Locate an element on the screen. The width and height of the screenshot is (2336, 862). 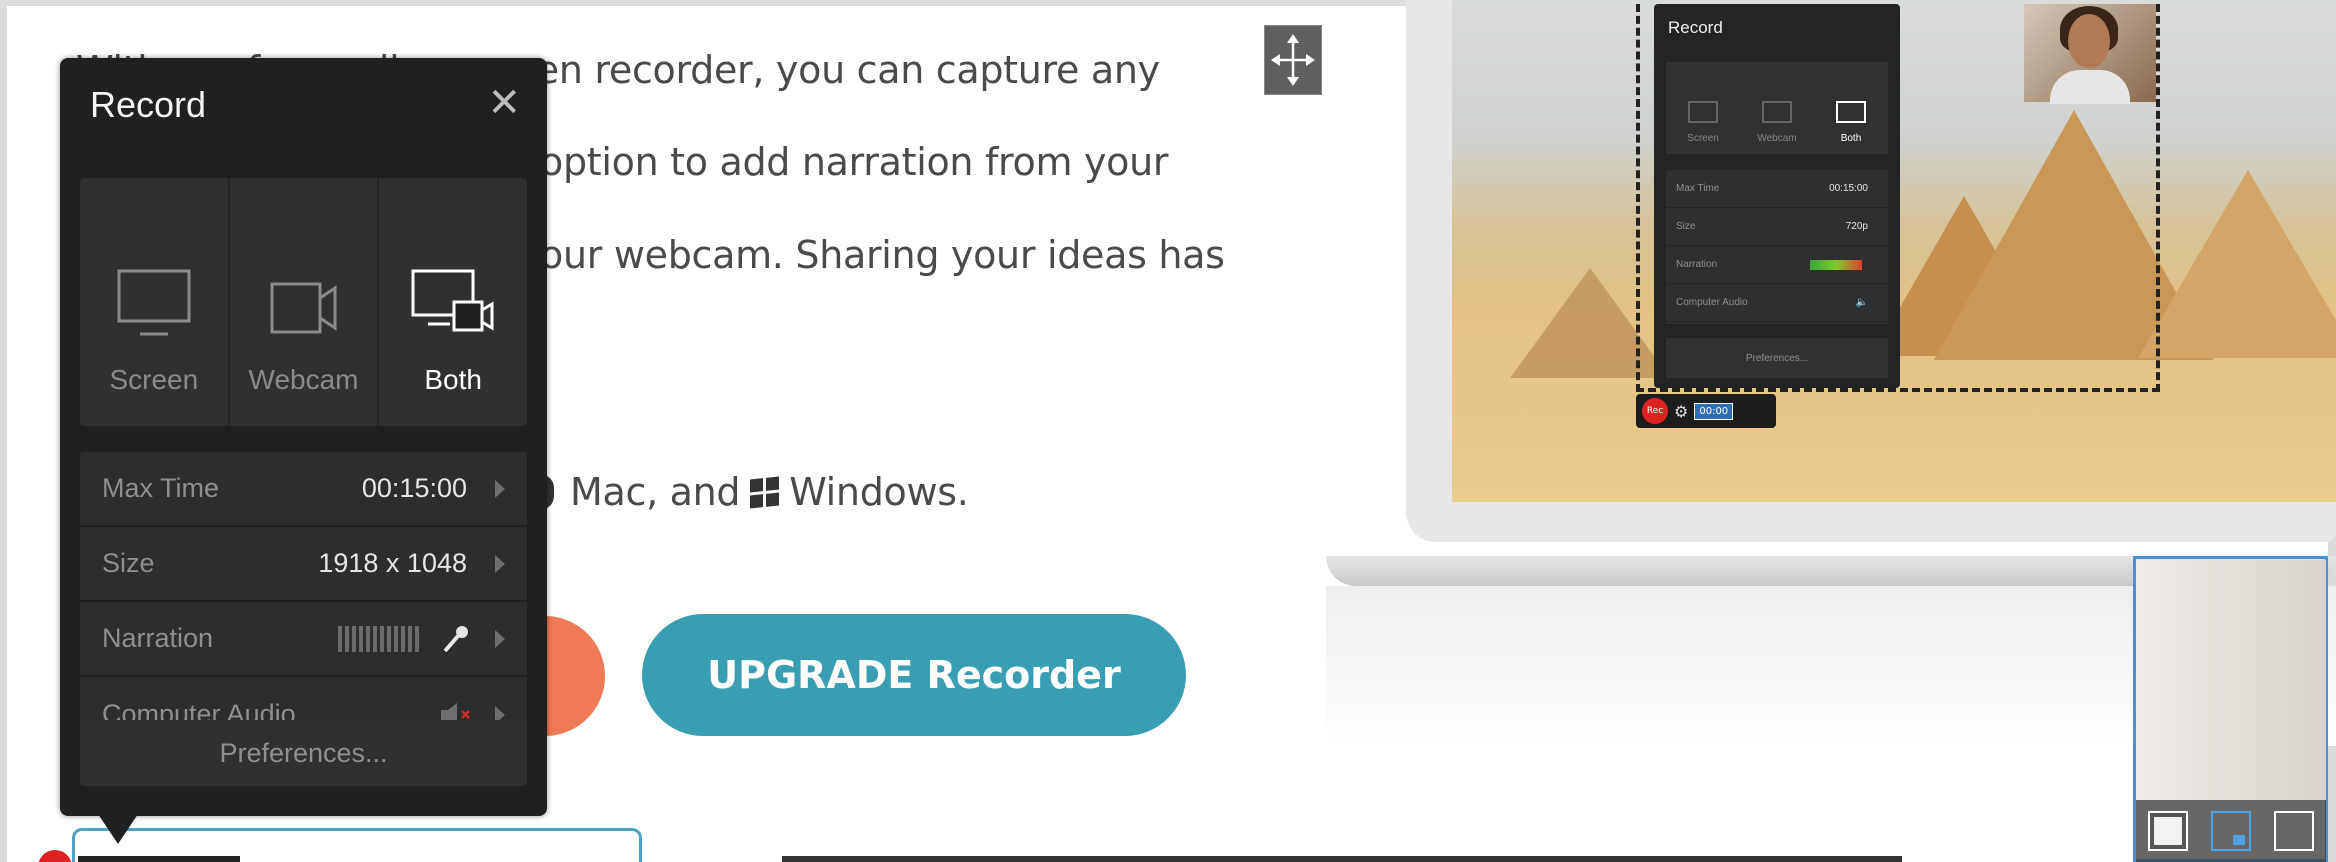
article-line-4: Mac, and Windows. is located at coordinates (754, 492).